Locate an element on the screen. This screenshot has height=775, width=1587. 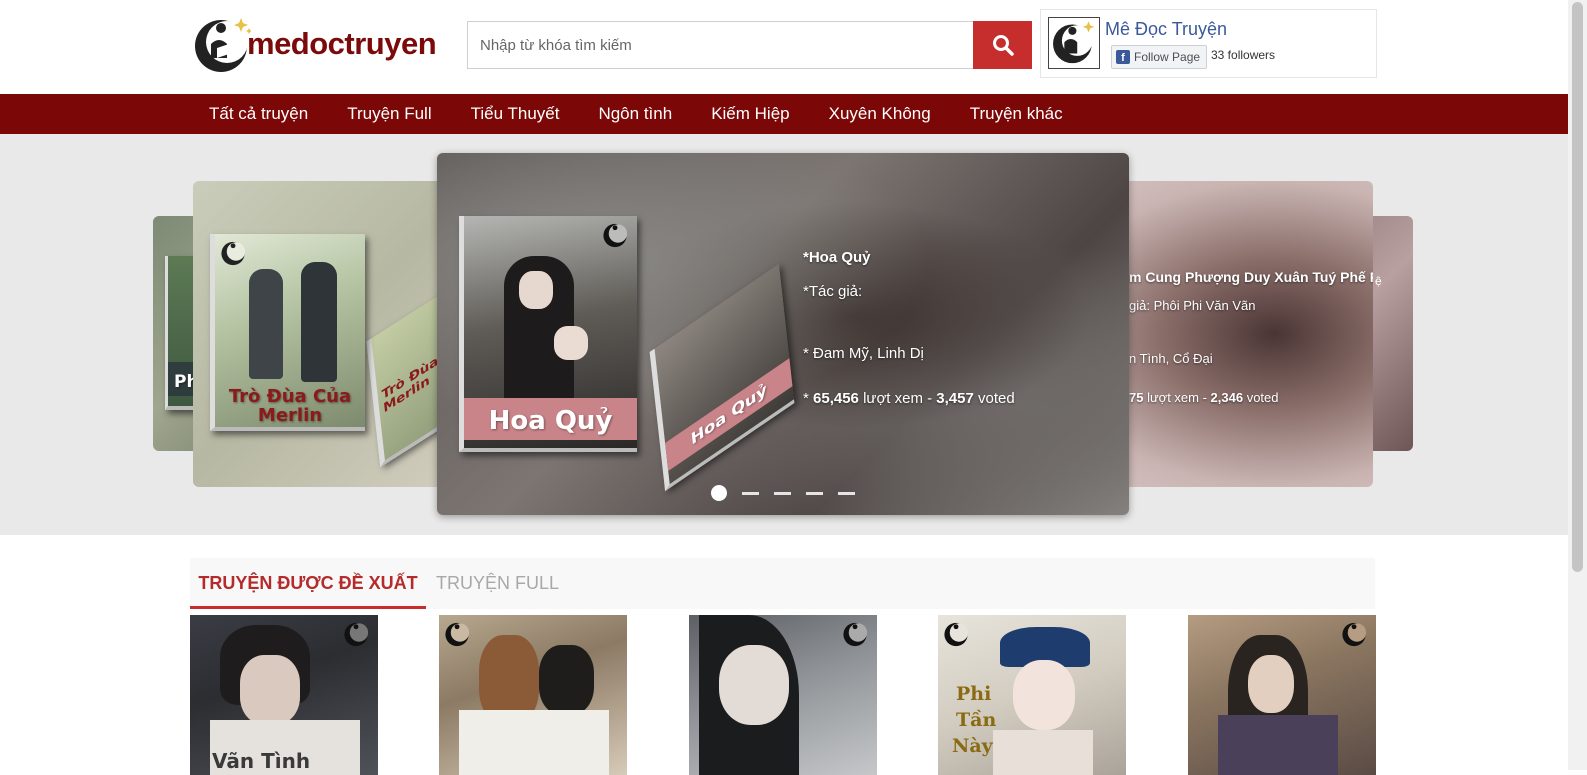
nav-item-martial-arts: Kiếm Hiệp is located at coordinates (750, 114).